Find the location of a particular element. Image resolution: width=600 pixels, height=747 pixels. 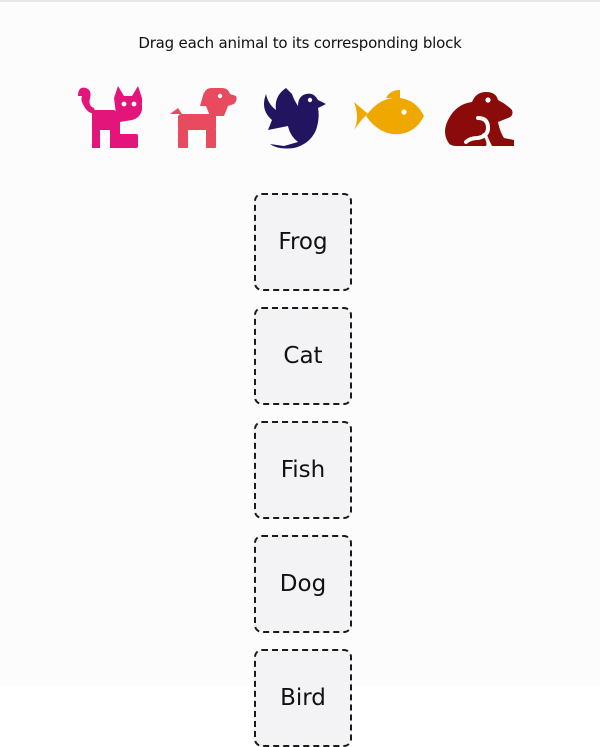

frog-icon is located at coordinates (480, 117).